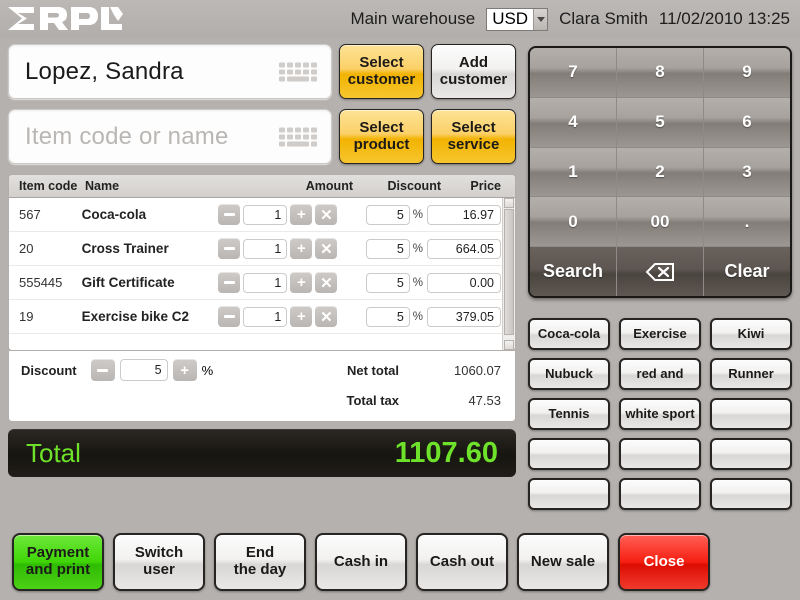 The width and height of the screenshot is (800, 600). I want to click on scroll-thumb, so click(509, 272).